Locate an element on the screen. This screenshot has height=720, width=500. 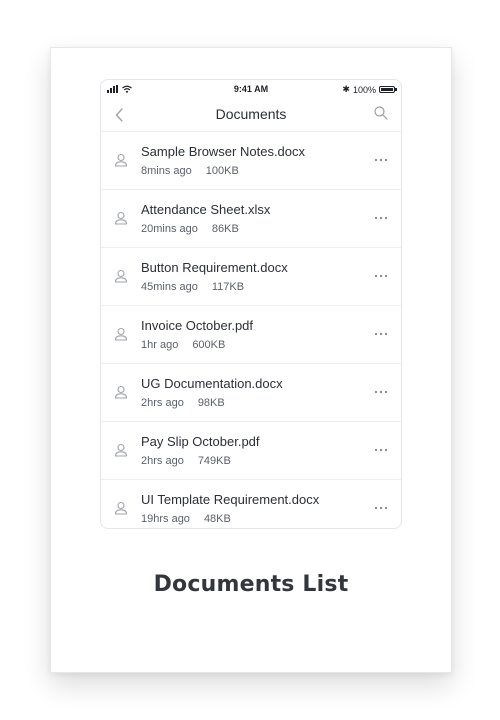
document-row: Sample Browser Notes.docx 8mins ago 100KB is located at coordinates (251, 161).